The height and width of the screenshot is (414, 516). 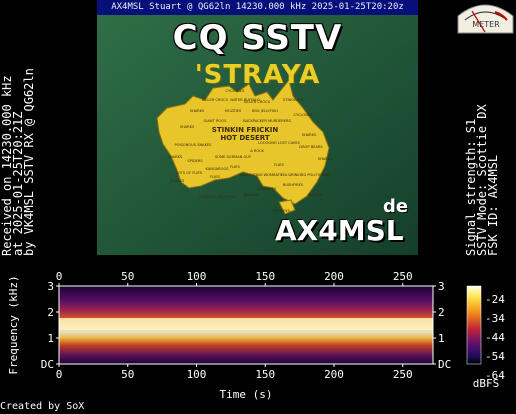 What do you see at coordinates (233, 157) in the screenshot?
I see `map-label: SOME GERMAN GUY` at bounding box center [233, 157].